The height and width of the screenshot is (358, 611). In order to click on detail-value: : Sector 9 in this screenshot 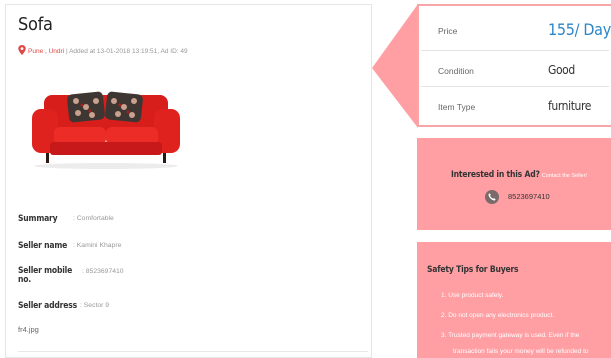, I will do `click(95, 305)`.